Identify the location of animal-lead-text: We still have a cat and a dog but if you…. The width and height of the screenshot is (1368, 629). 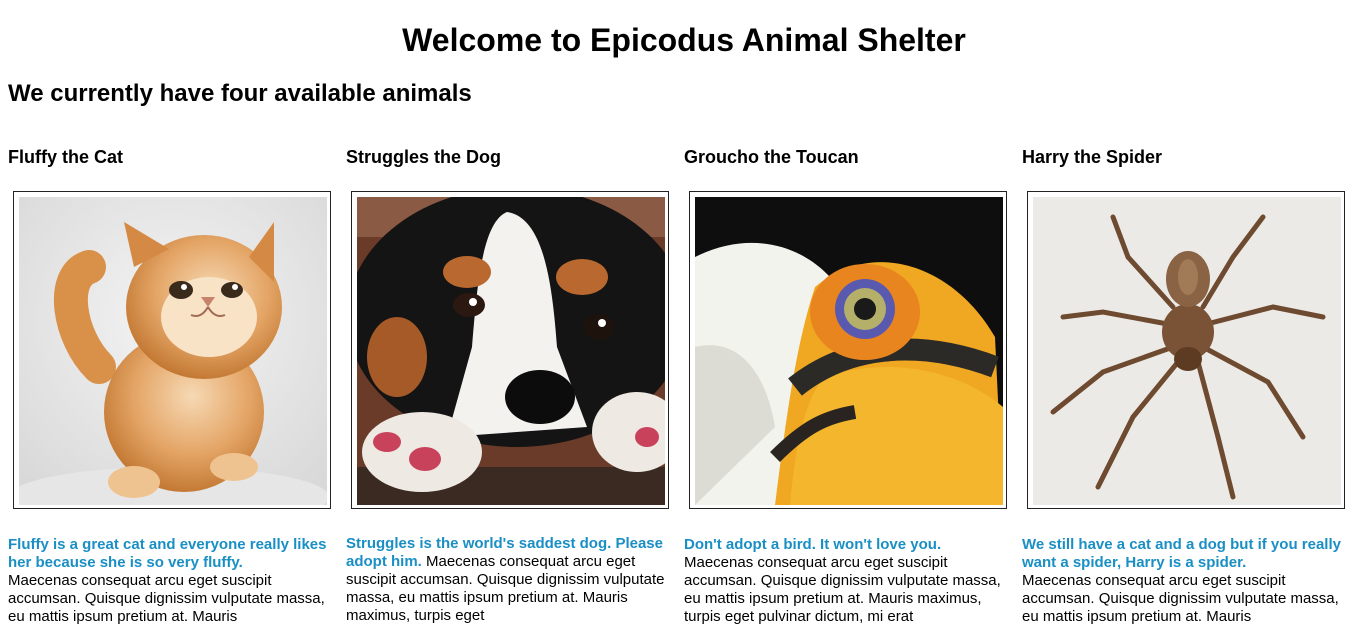
(1181, 553).